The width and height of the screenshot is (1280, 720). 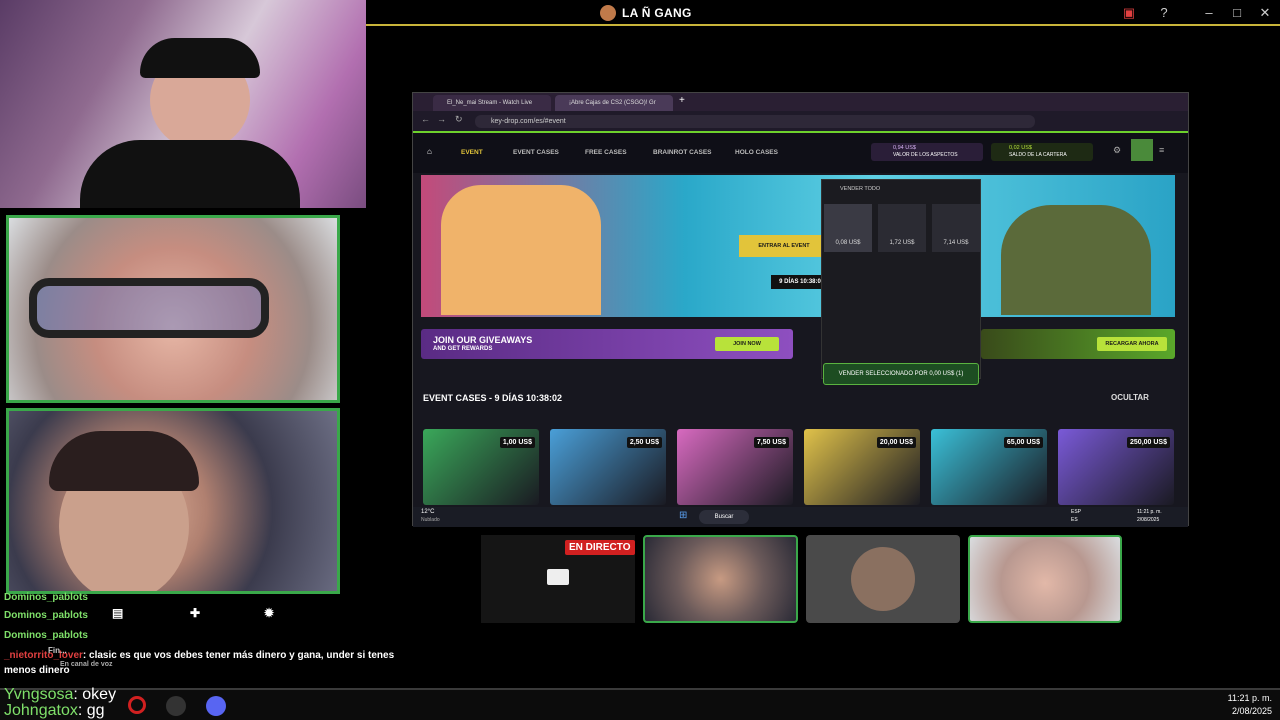 I want to click on help-icon: ?, so click(x=1164, y=13).